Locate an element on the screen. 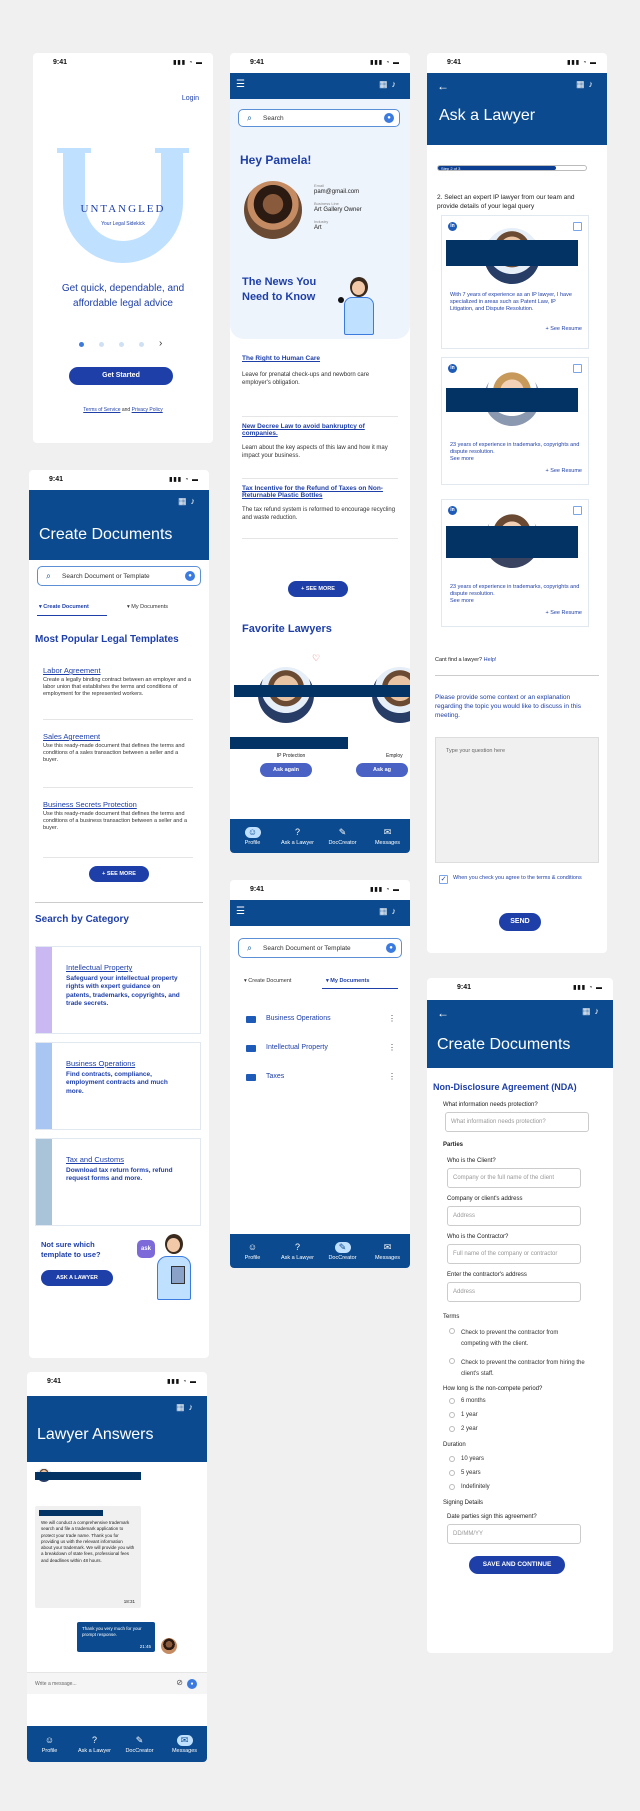 The image size is (640, 1811). date-input: DD/MM/YY is located at coordinates (514, 1534).